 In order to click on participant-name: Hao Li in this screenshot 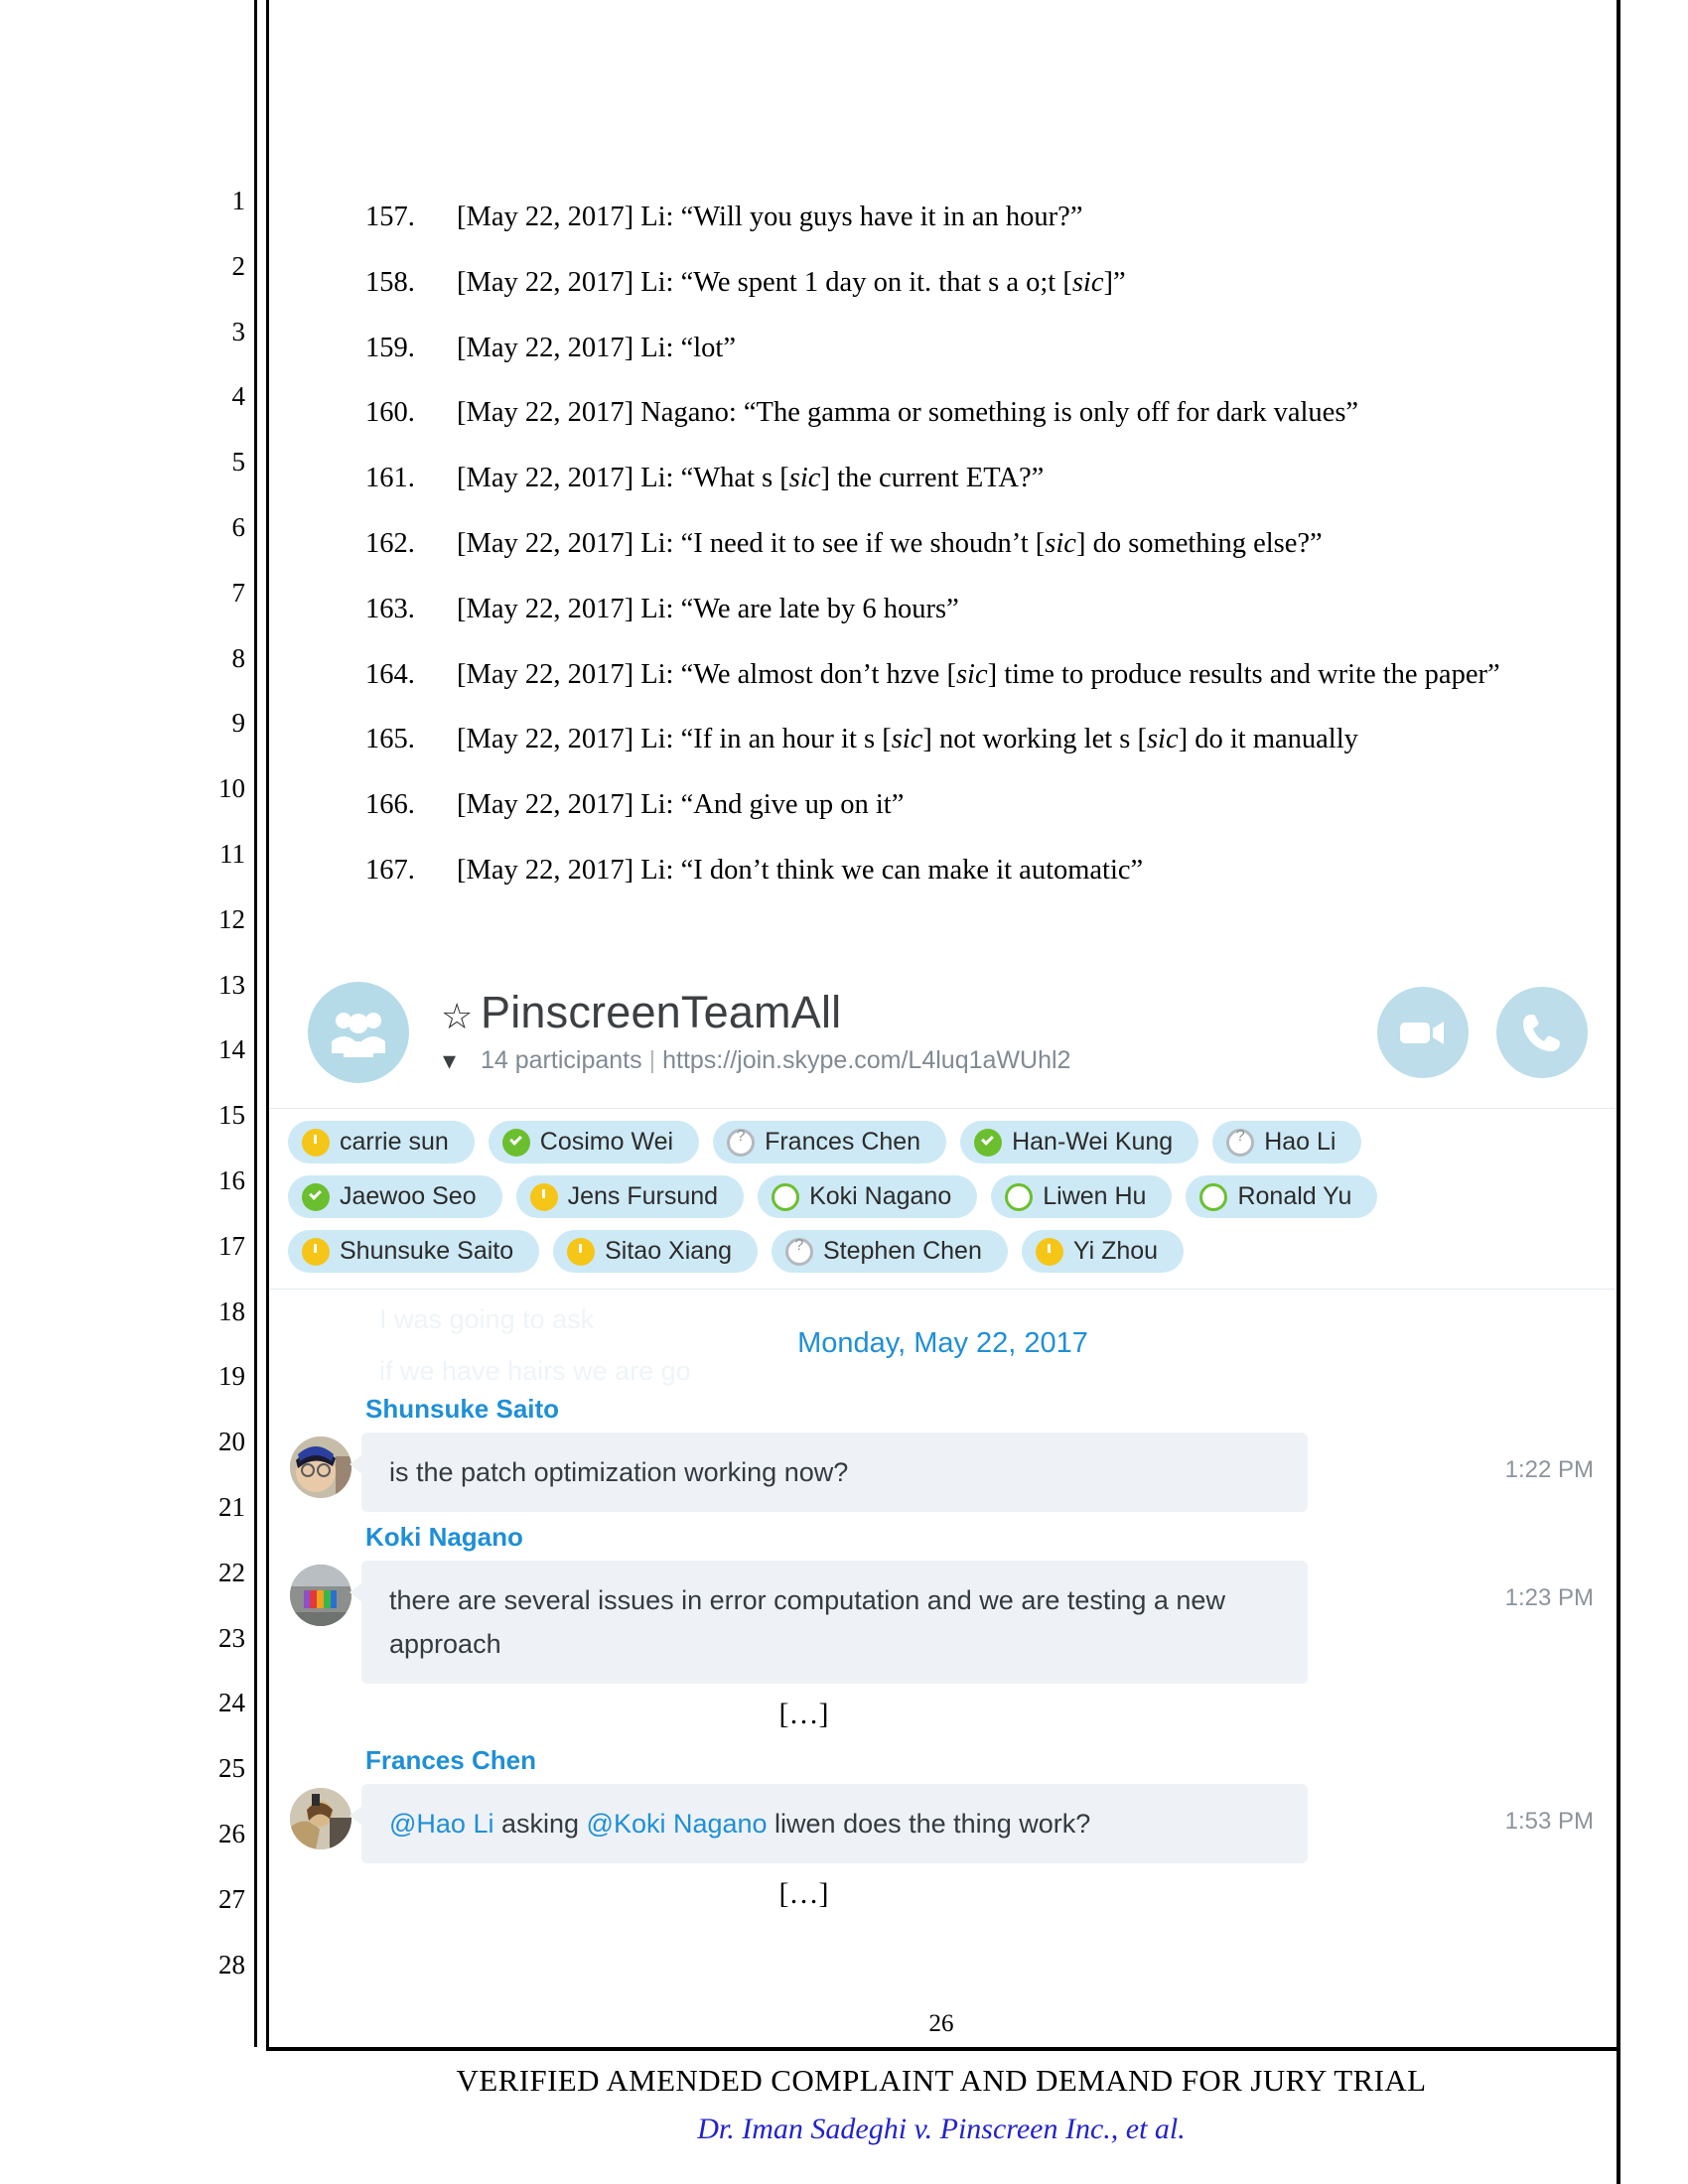, I will do `click(1300, 1142)`.